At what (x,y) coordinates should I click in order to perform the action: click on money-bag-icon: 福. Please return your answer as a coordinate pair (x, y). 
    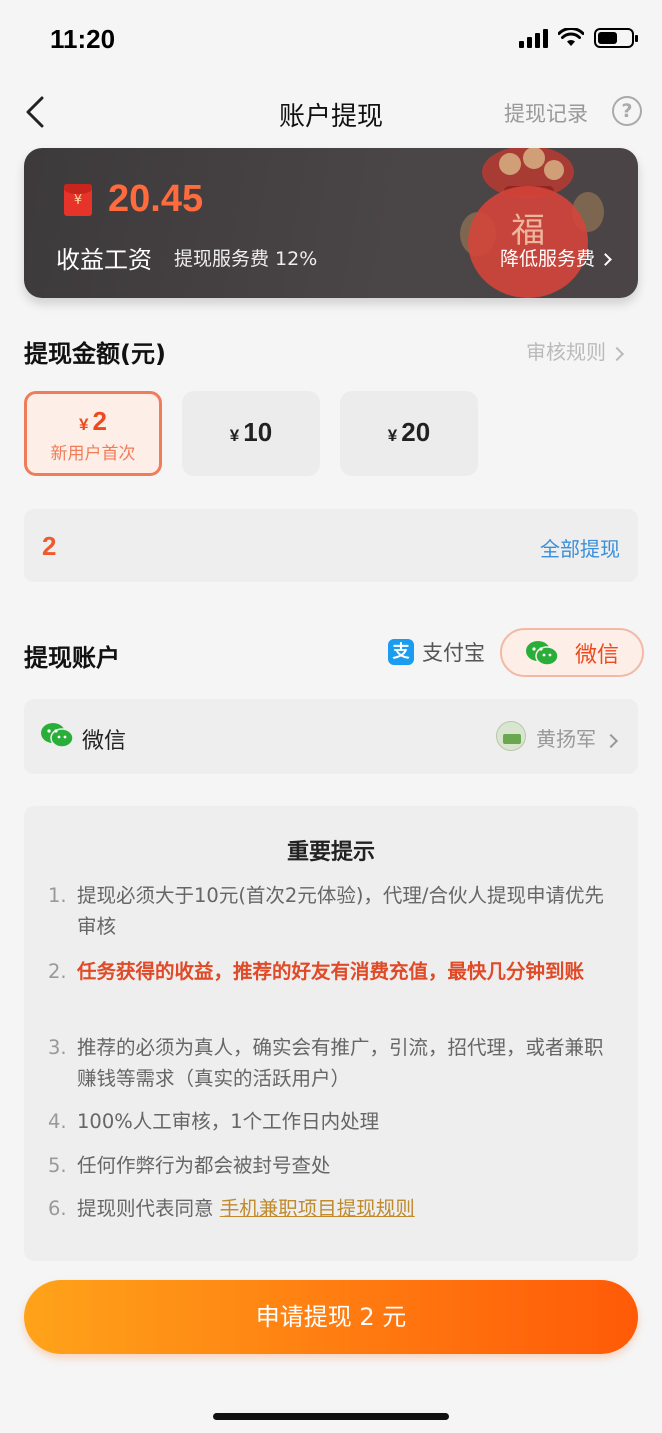
    Looking at the image, I should click on (532, 223).